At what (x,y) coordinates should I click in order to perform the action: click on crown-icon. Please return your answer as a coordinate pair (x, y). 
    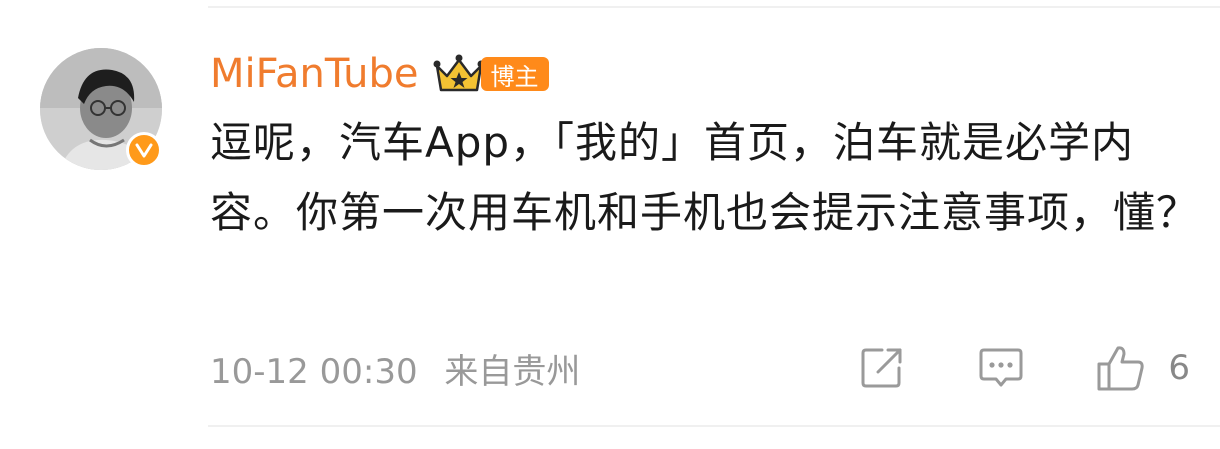
    Looking at the image, I should click on (459, 74).